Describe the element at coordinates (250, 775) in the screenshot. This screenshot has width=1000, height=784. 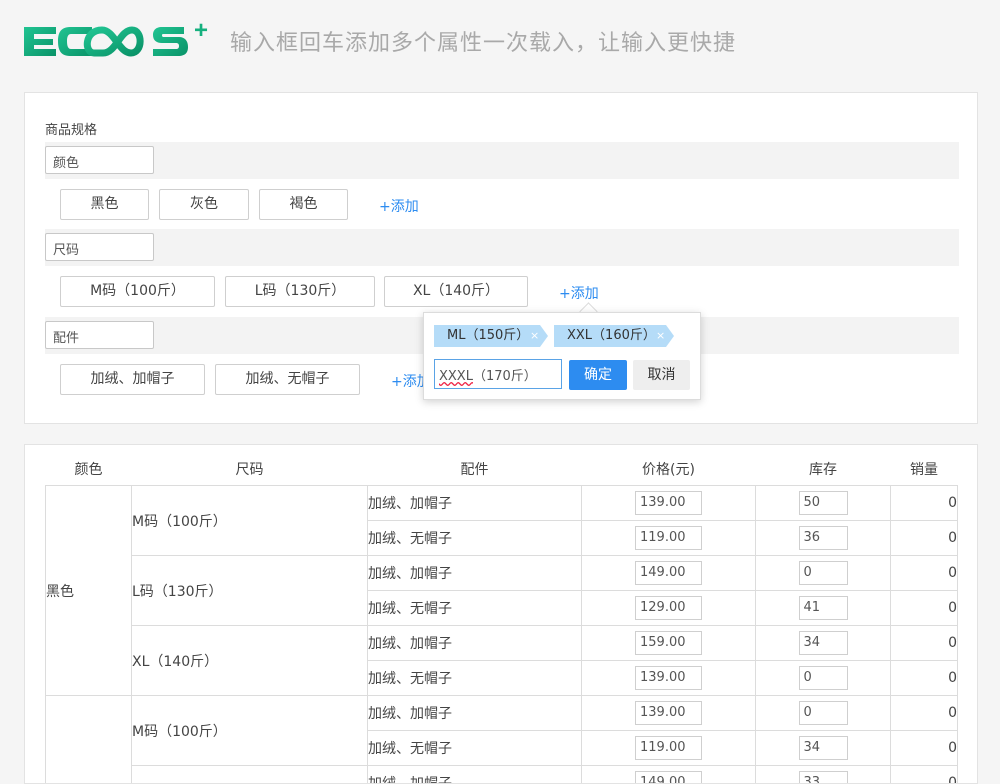
I see `size-cell` at that location.